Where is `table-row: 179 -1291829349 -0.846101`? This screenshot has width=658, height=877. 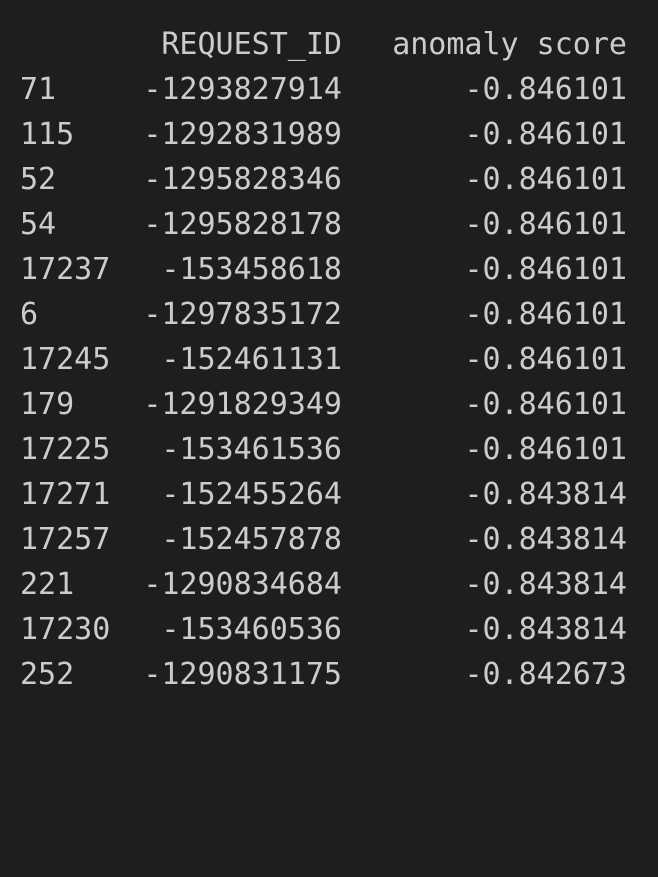
table-row: 179 -1291829349 -0.846101 is located at coordinates (329, 404).